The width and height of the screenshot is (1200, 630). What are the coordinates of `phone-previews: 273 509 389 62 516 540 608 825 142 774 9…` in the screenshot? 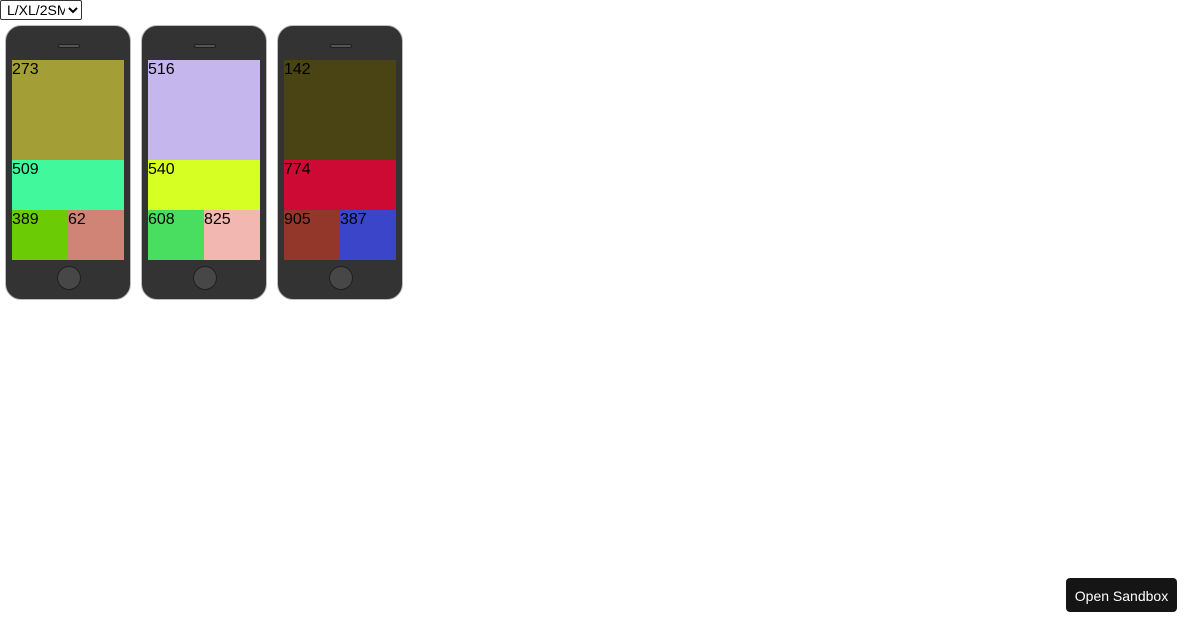 It's located at (204, 162).